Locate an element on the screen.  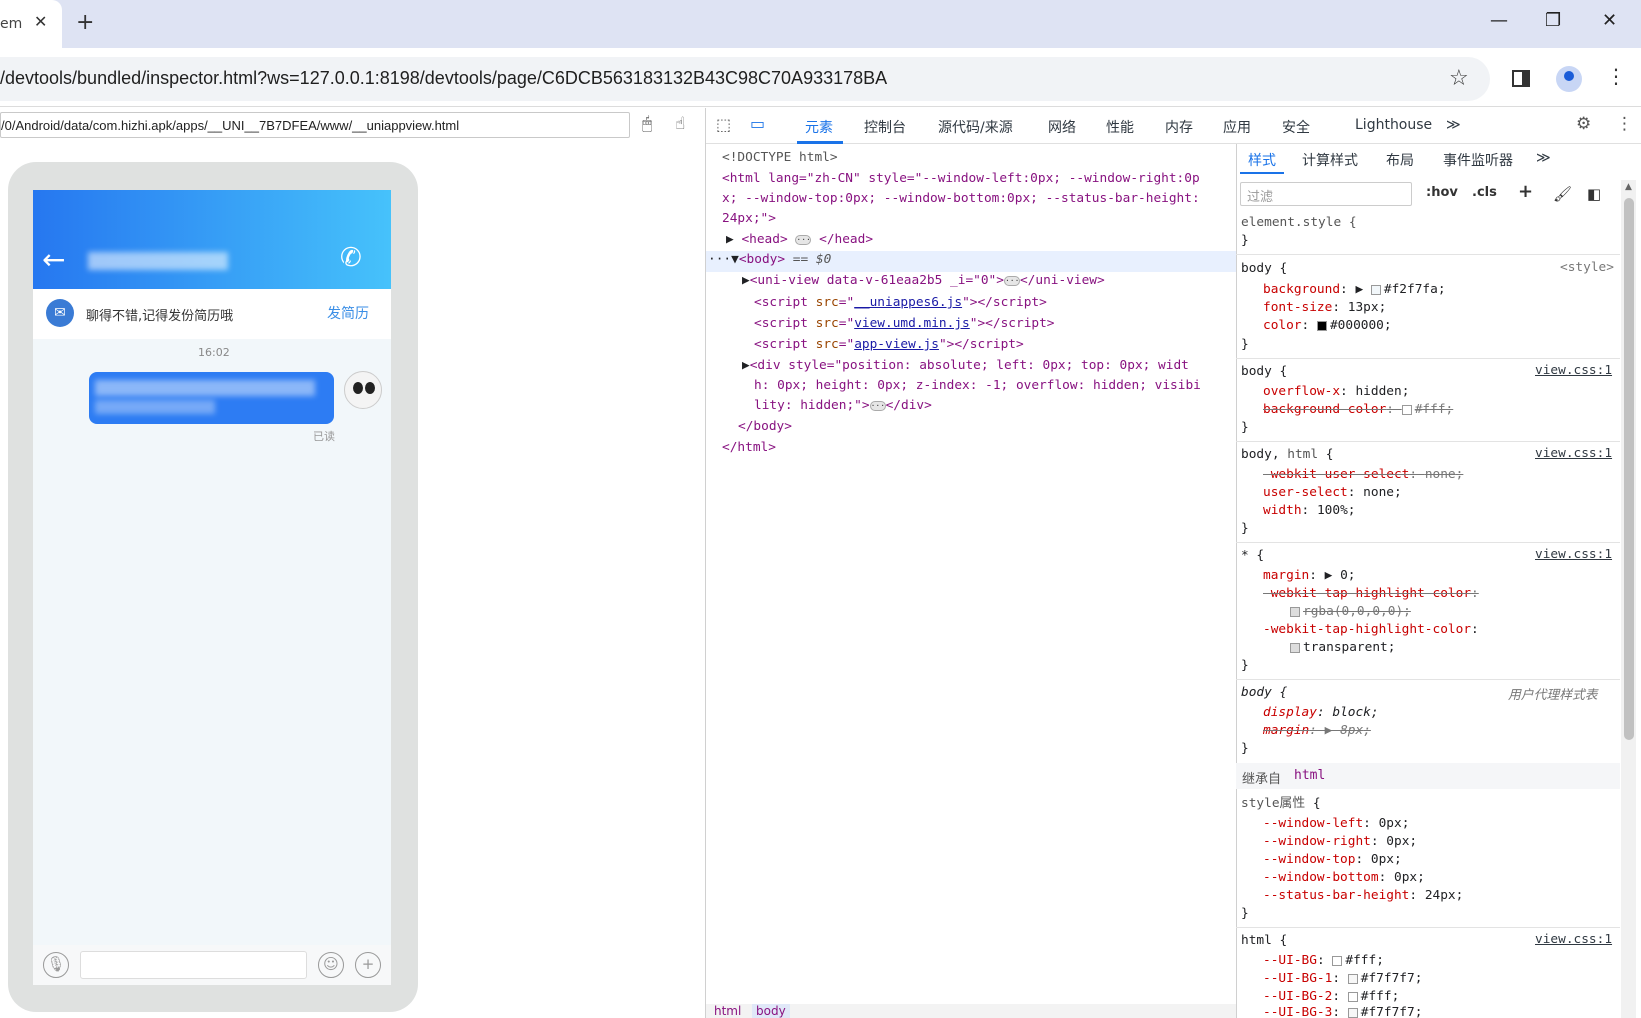
decl-var-2: --window-top: 0px; is located at coordinates (1332, 859).